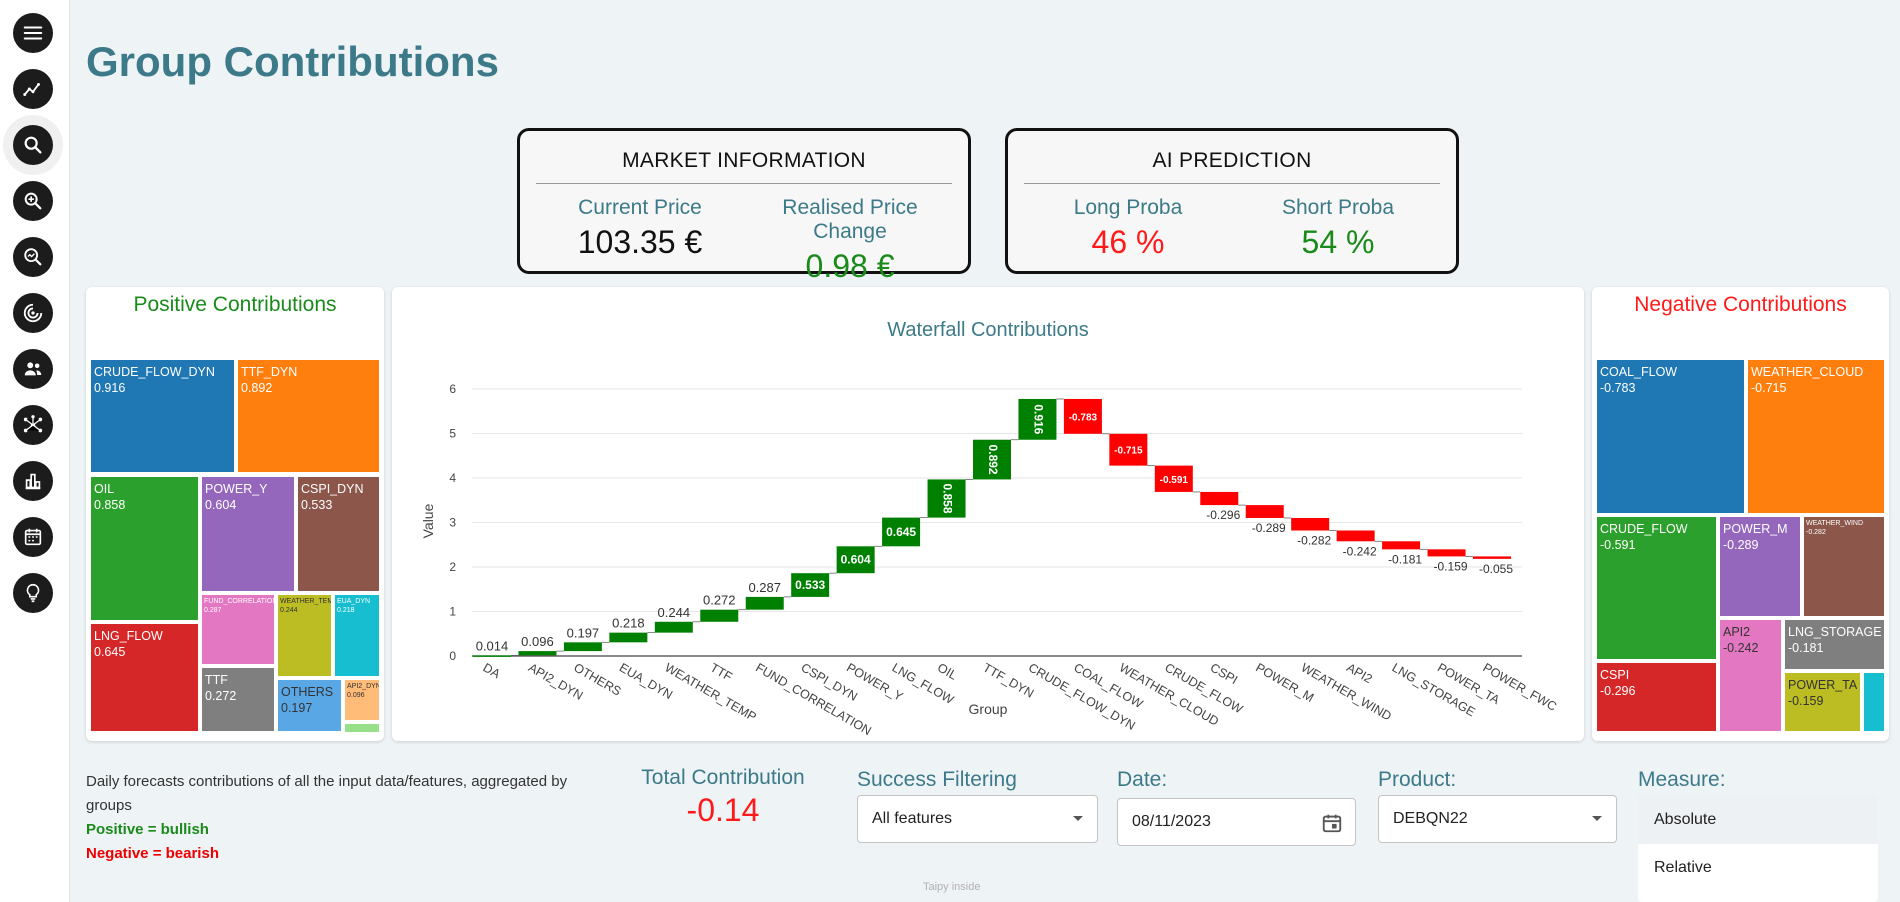  What do you see at coordinates (128, 636) in the screenshot?
I see `tile-label: LNG_FLOW` at bounding box center [128, 636].